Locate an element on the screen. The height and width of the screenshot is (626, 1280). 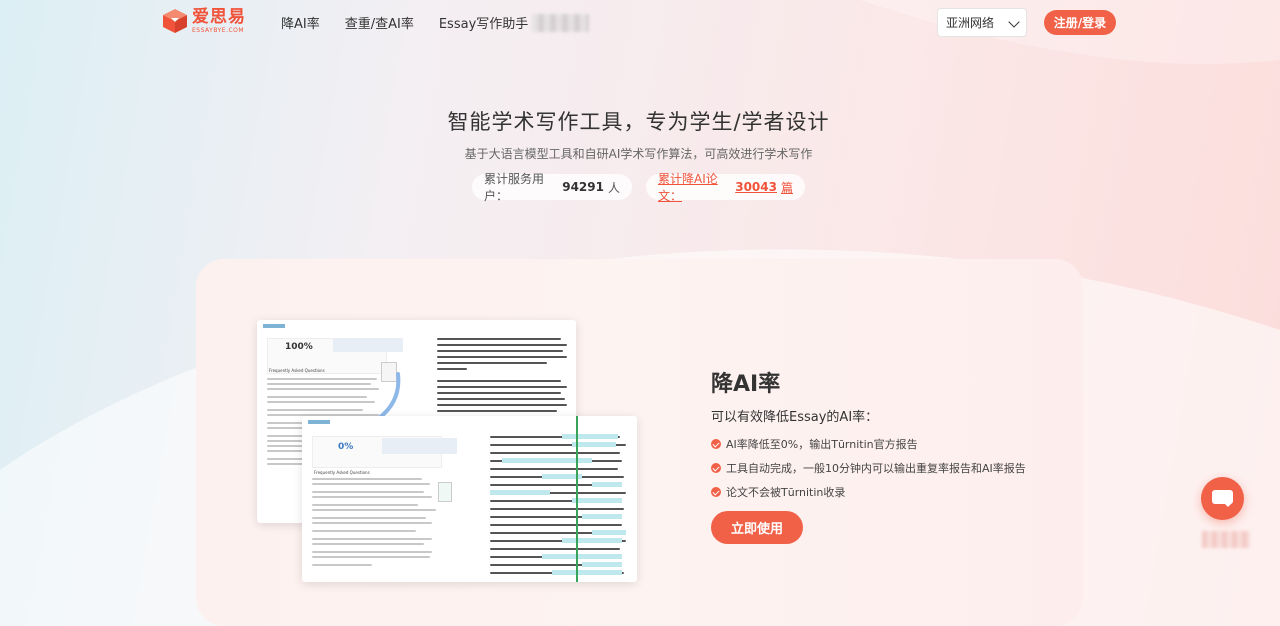
login-register-button: 注册/登录 is located at coordinates (1080, 22).